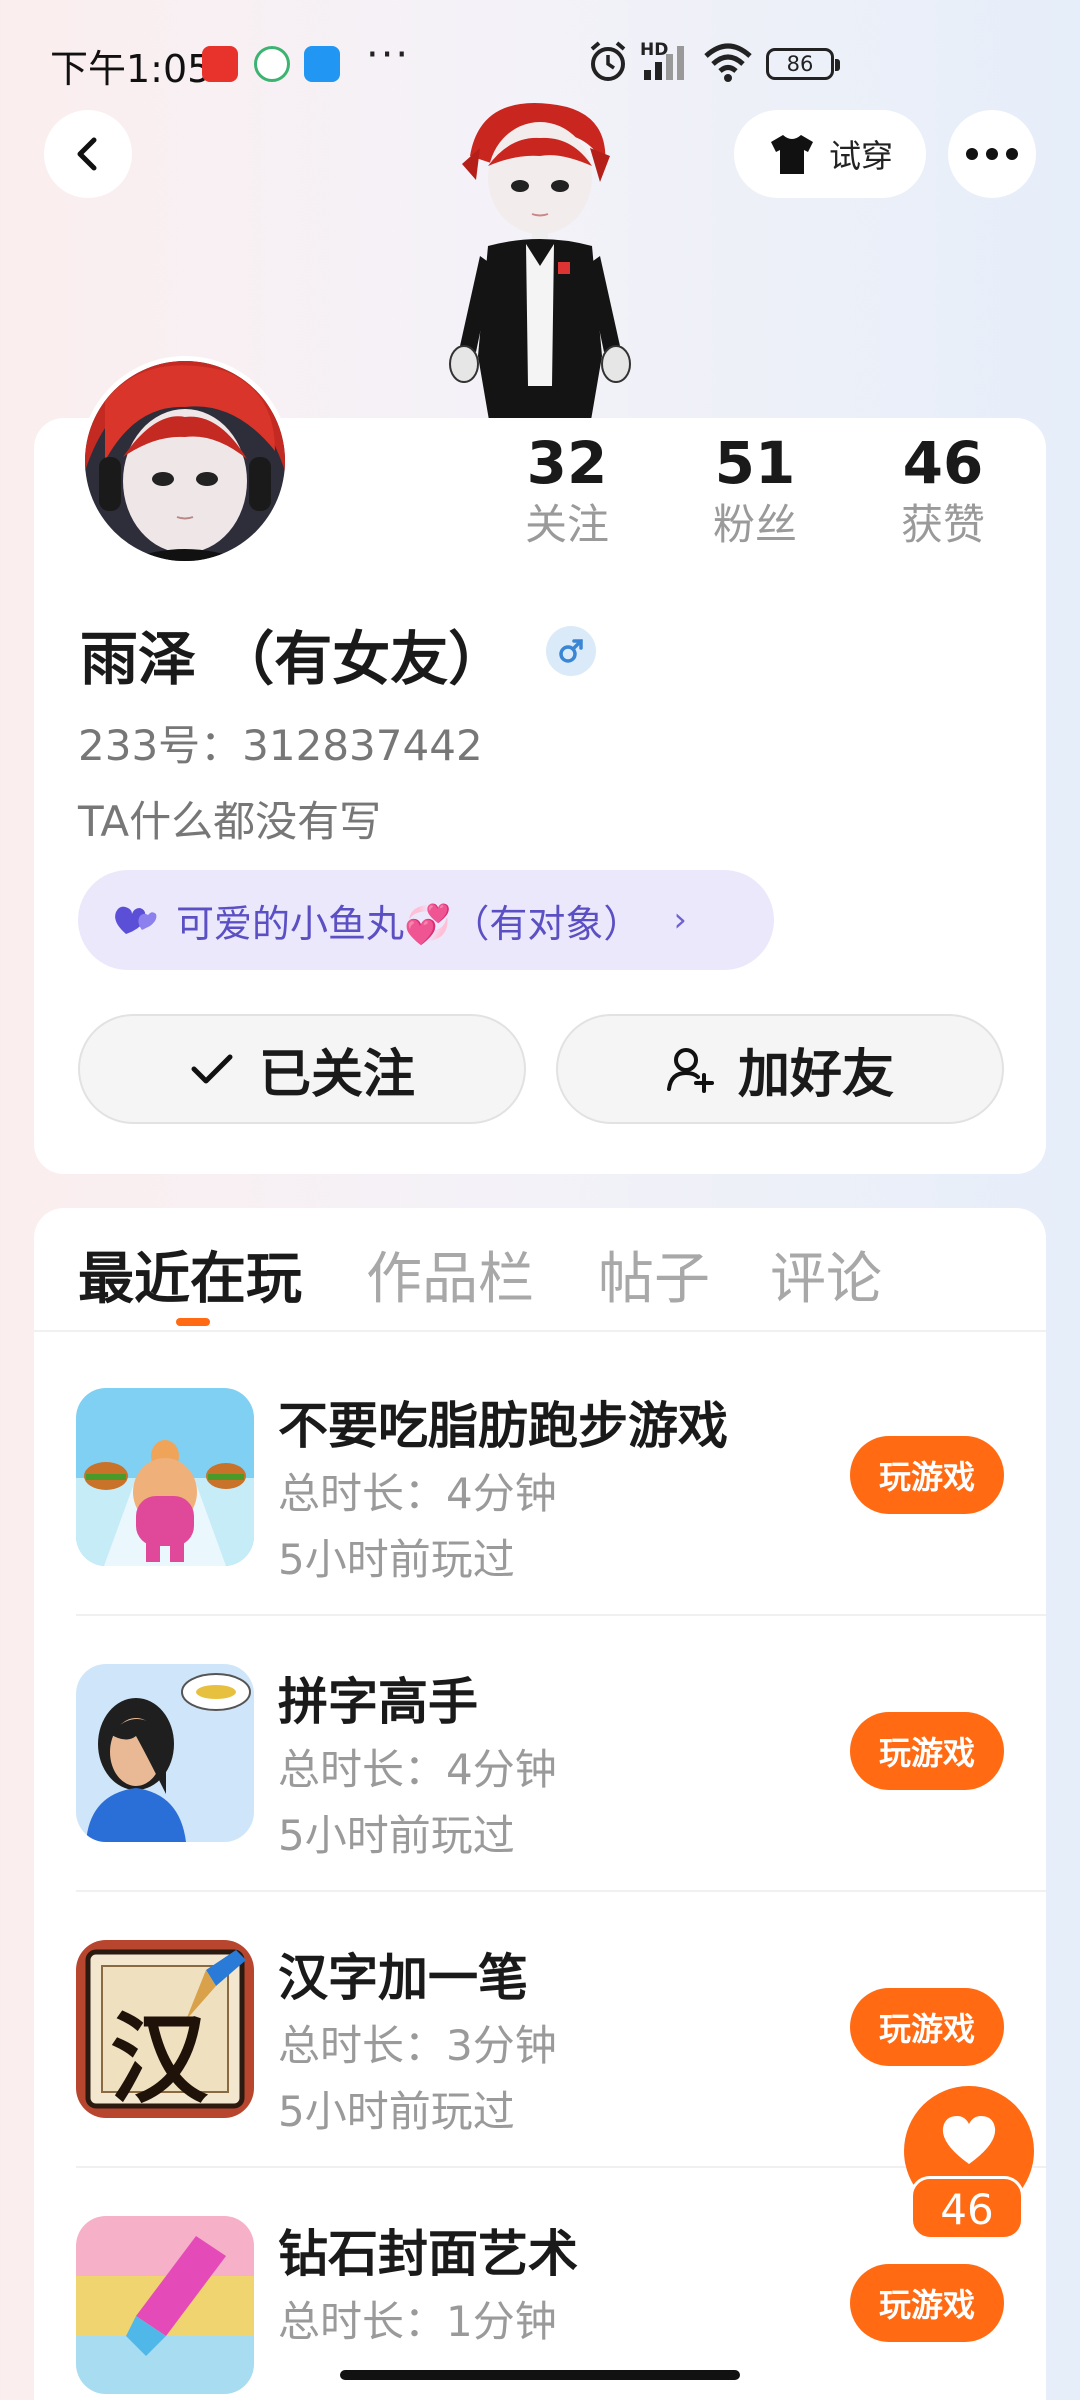  I want to click on chevron-left-icon, so click(87, 154).